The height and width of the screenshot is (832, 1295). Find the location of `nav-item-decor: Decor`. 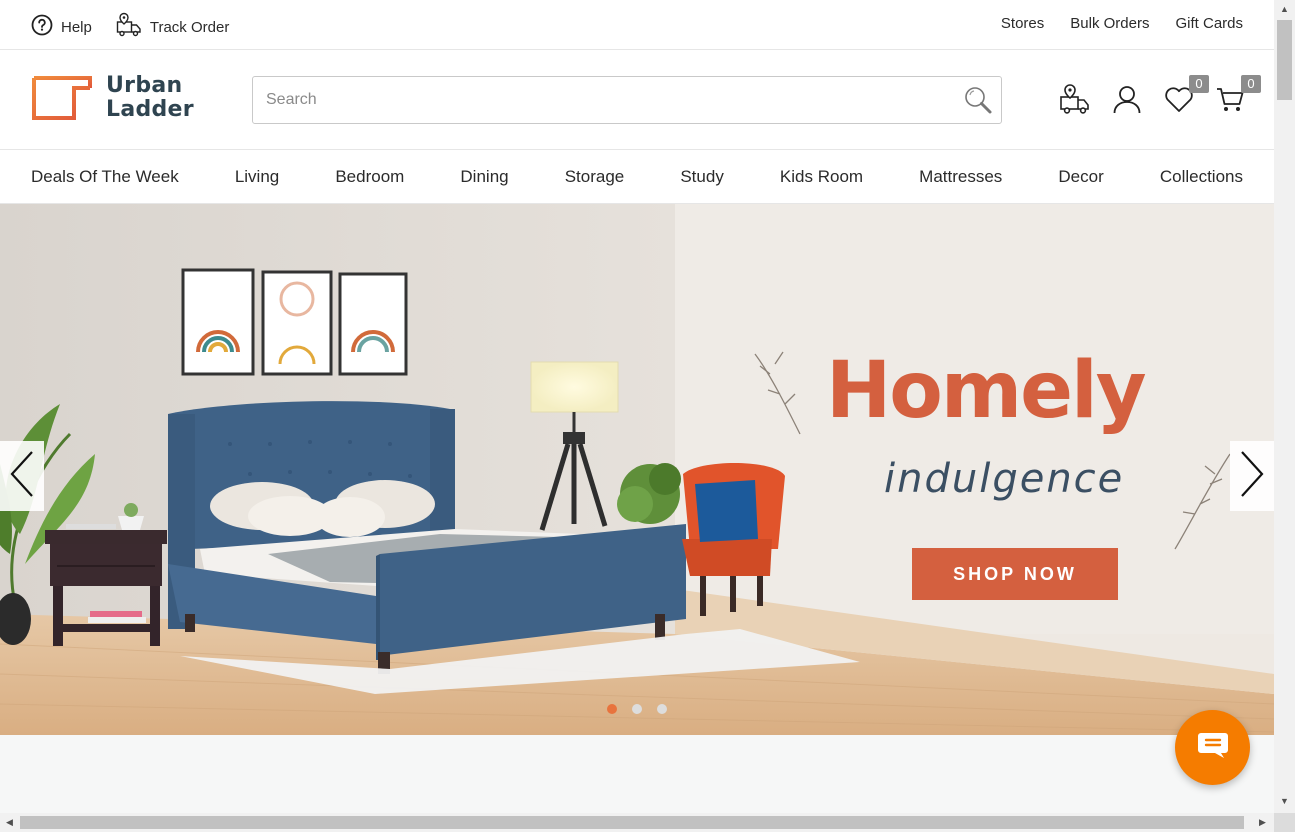

nav-item-decor: Decor is located at coordinates (1080, 177).